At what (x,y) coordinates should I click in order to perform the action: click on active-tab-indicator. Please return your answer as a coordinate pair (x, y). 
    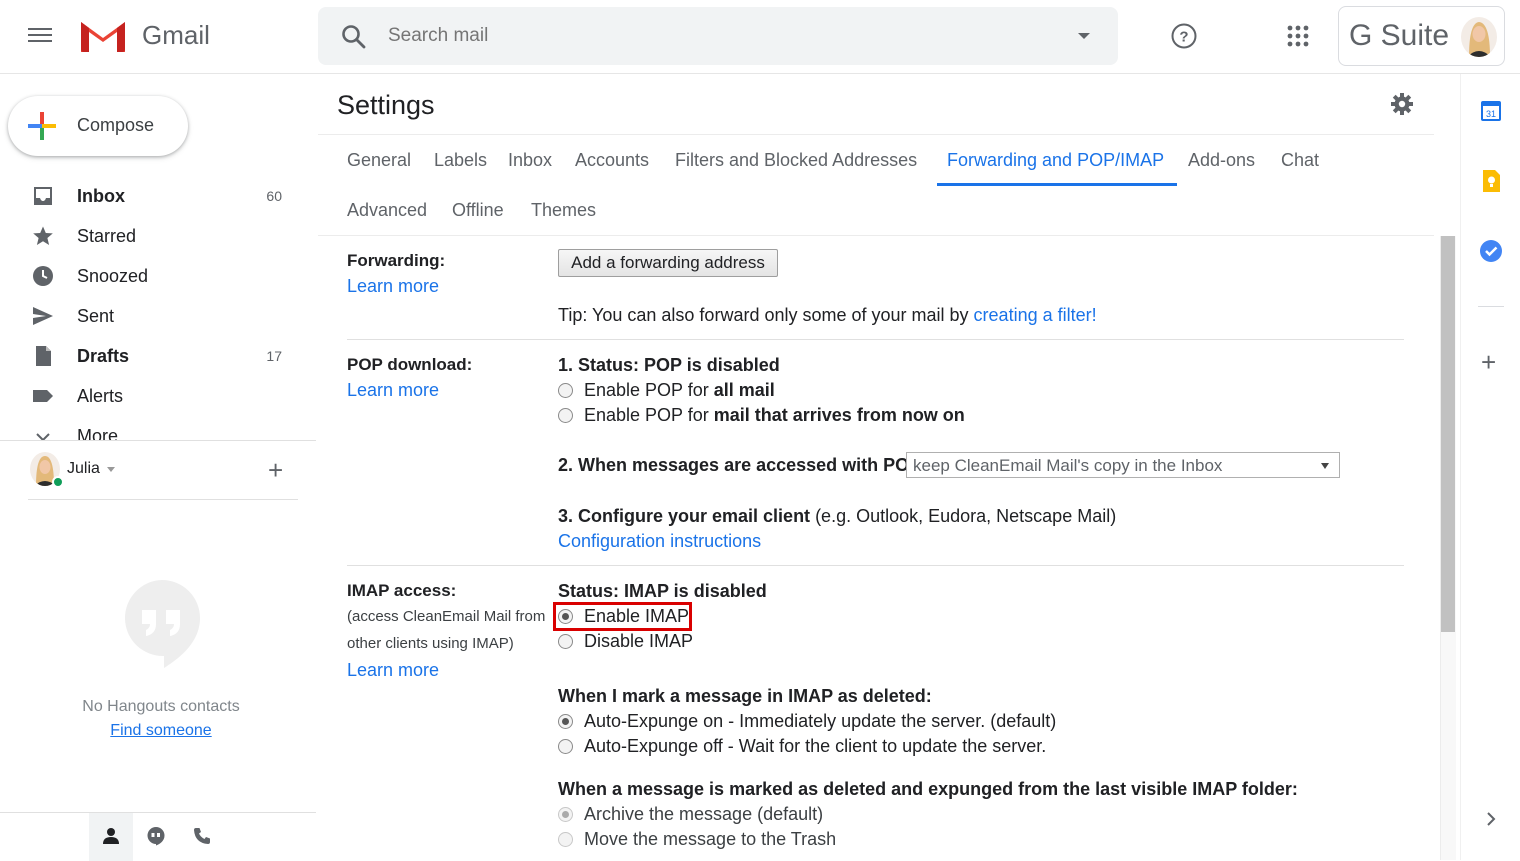
    Looking at the image, I should click on (1057, 184).